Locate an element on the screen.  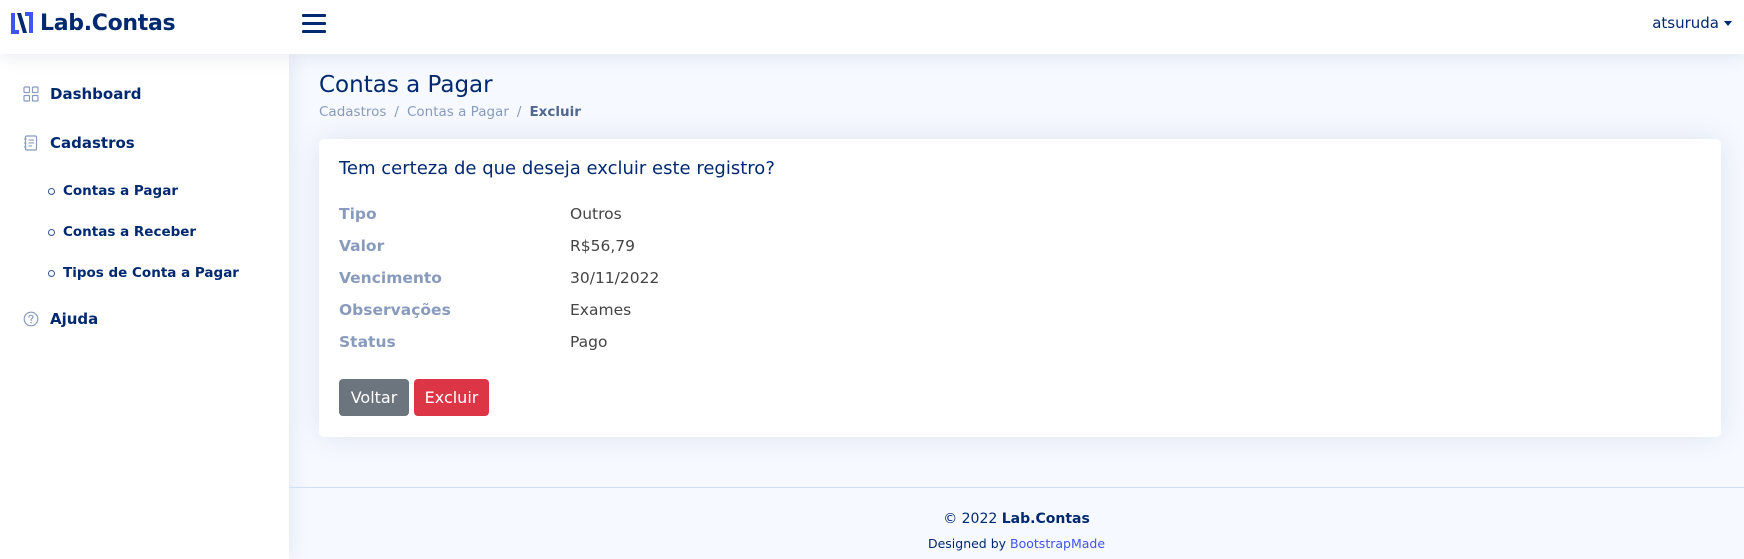
page-title: Contas a Pagar is located at coordinates (406, 85).